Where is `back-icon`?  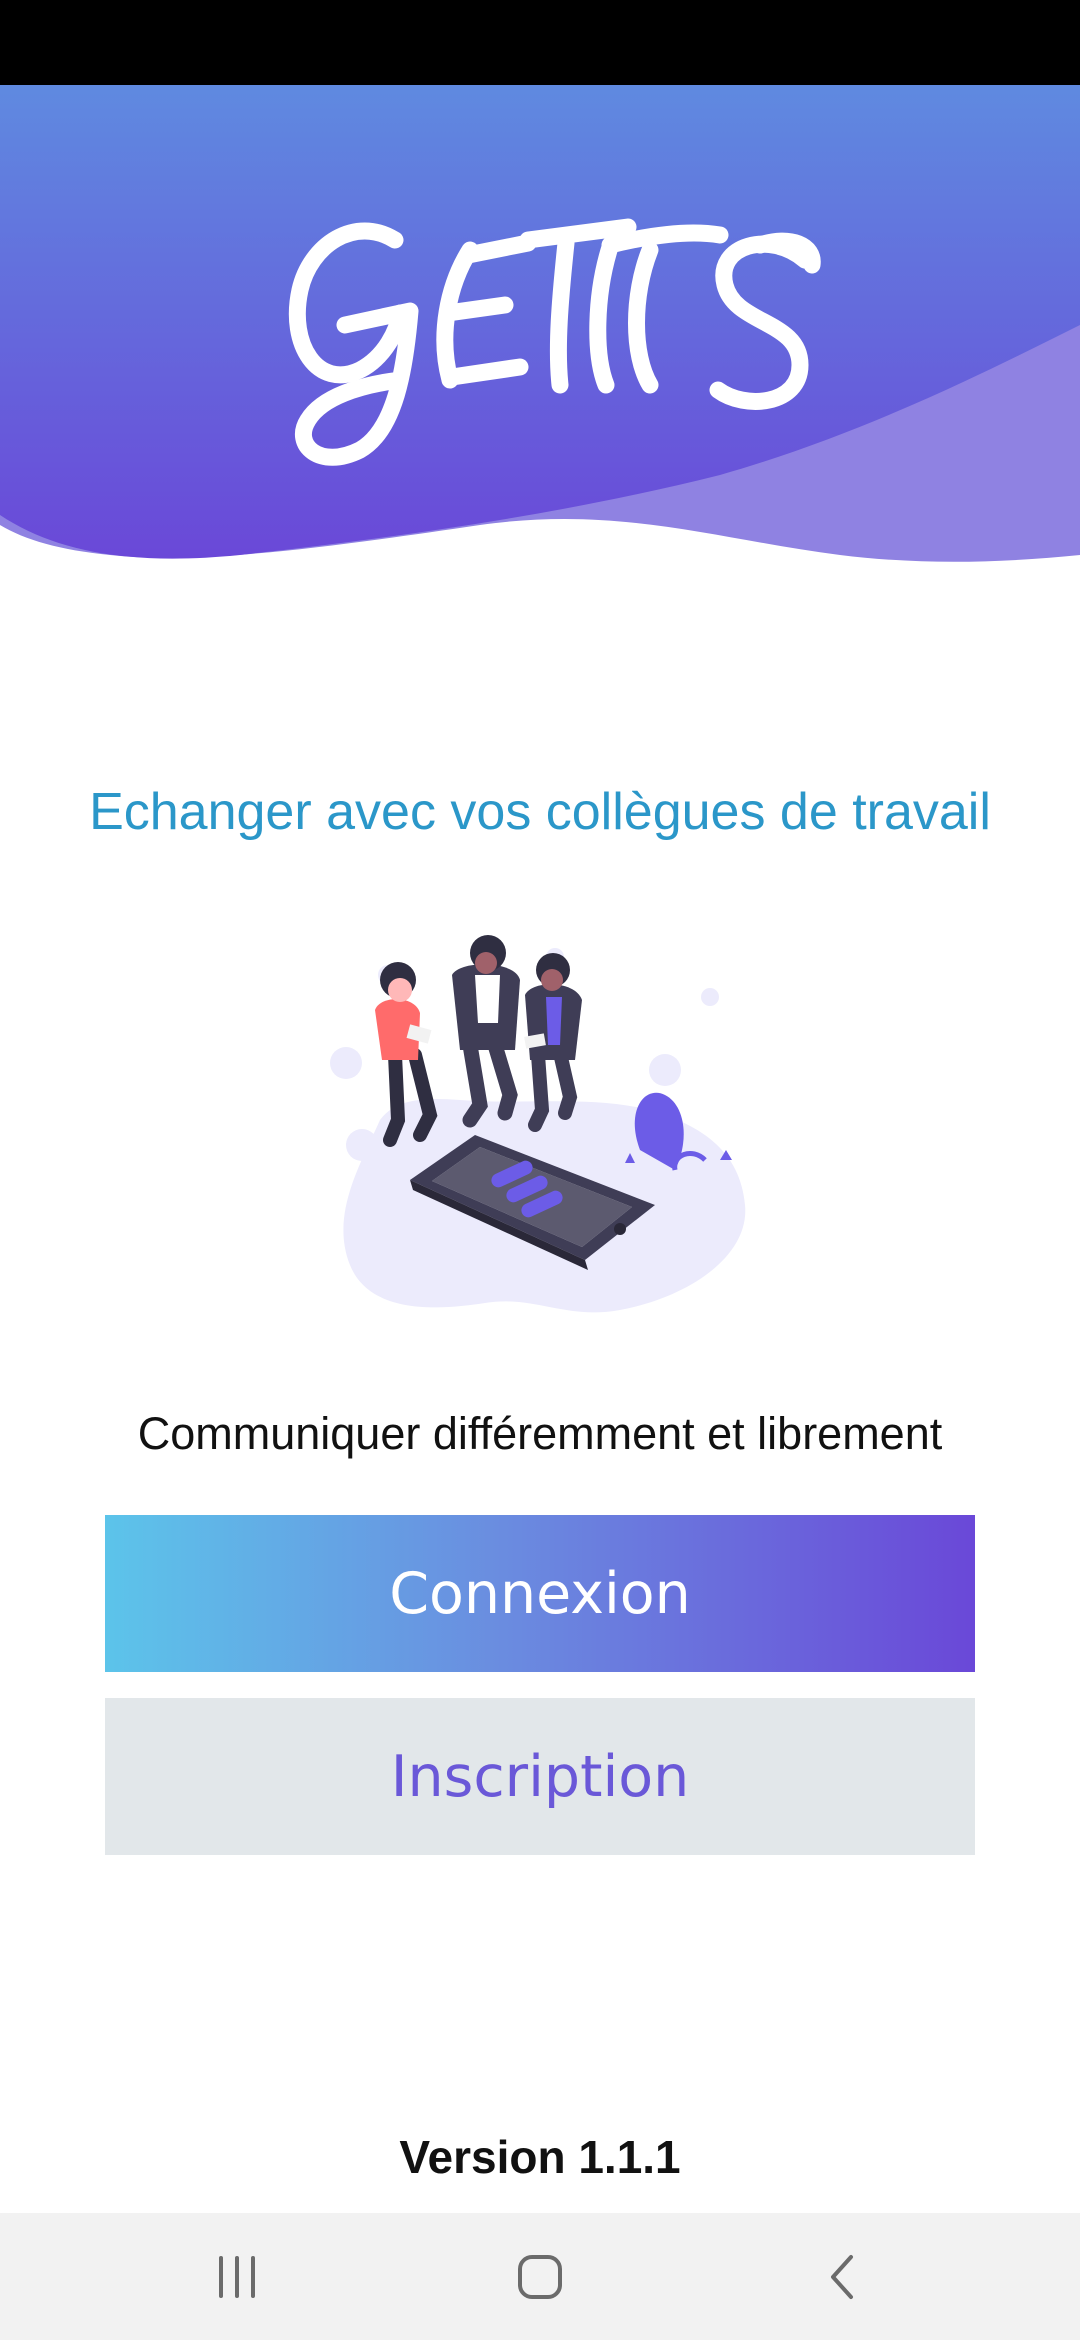 back-icon is located at coordinates (842, 2276).